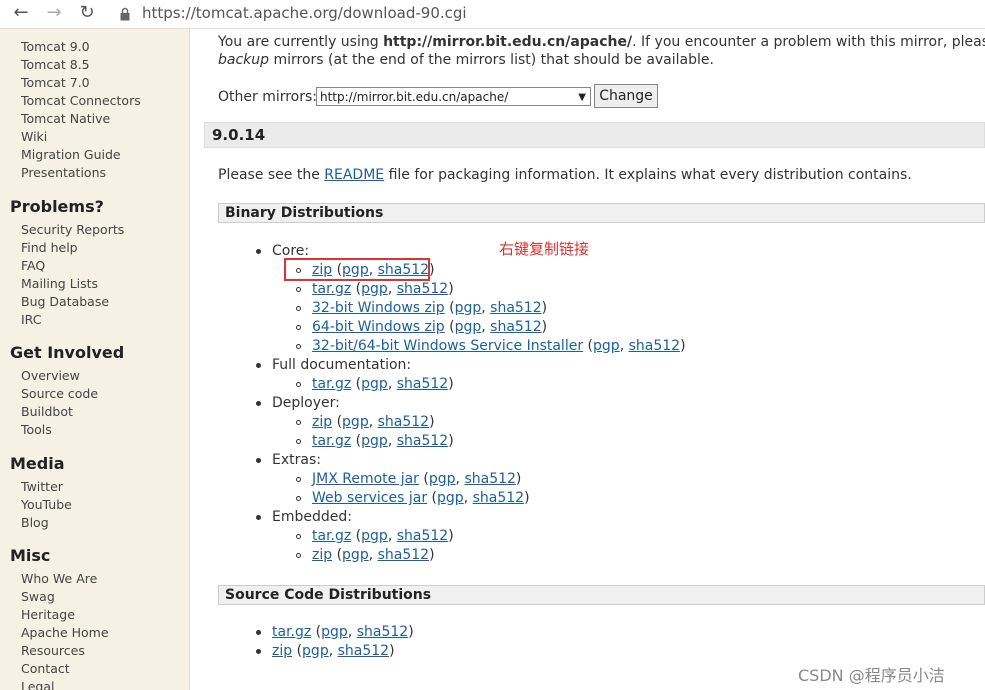 Image resolution: width=985 pixels, height=690 pixels. Describe the element at coordinates (54, 13) in the screenshot. I see `forward-arrow-icon: →` at that location.